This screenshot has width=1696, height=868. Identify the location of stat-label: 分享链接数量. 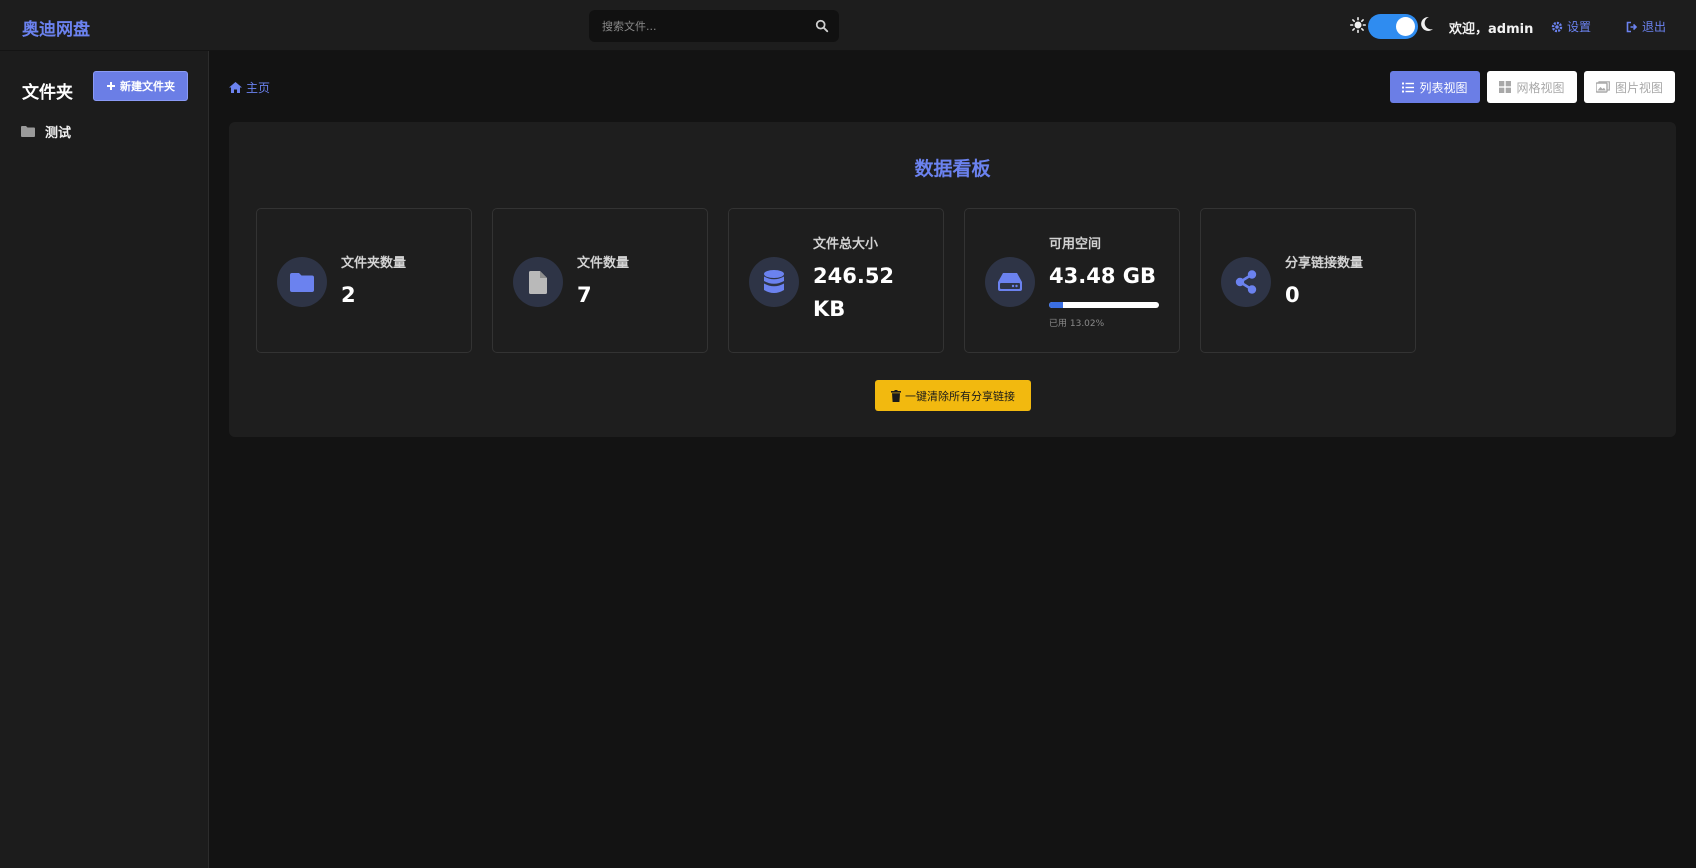
(1324, 263).